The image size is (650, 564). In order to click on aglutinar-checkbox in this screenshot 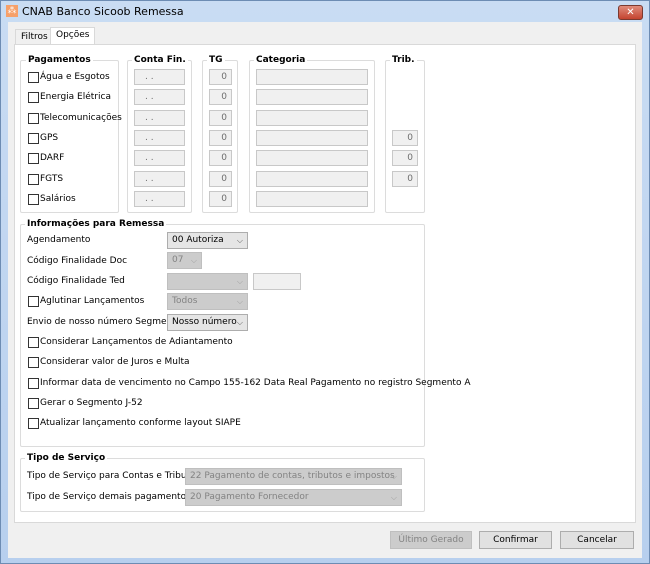, I will do `click(33, 301)`.